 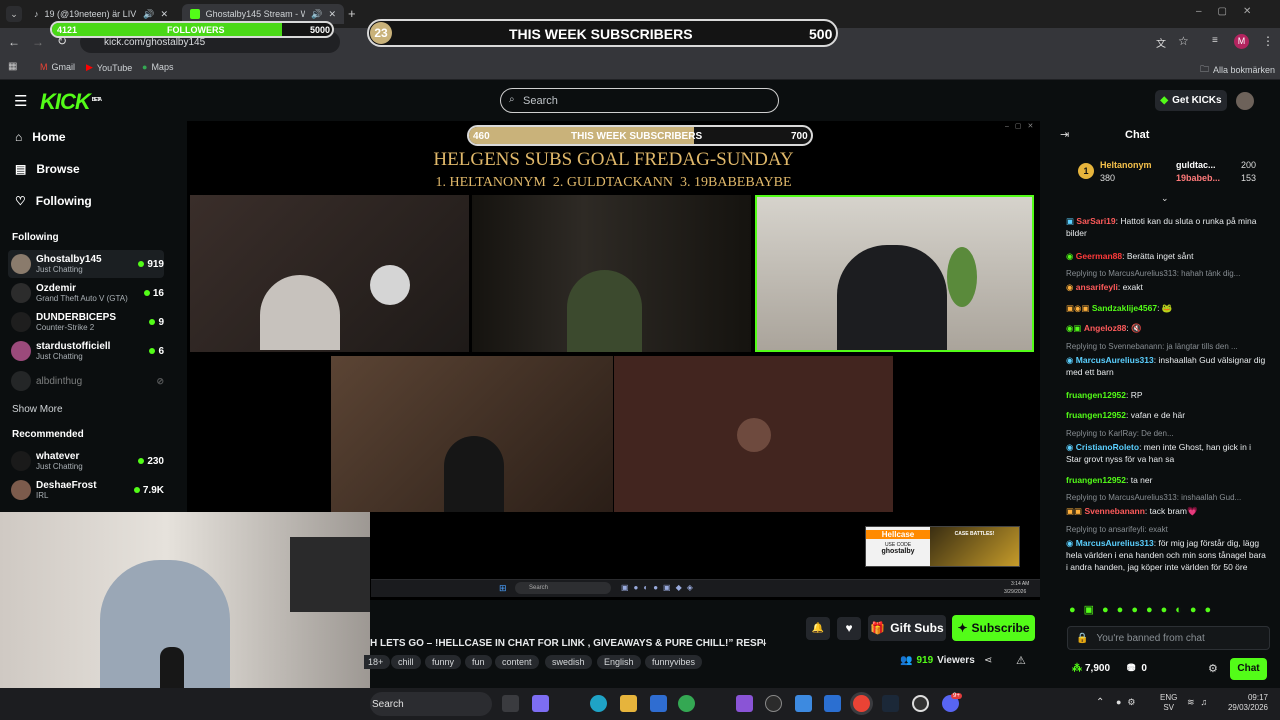 I want to click on user-avatar, so click(x=1245, y=101).